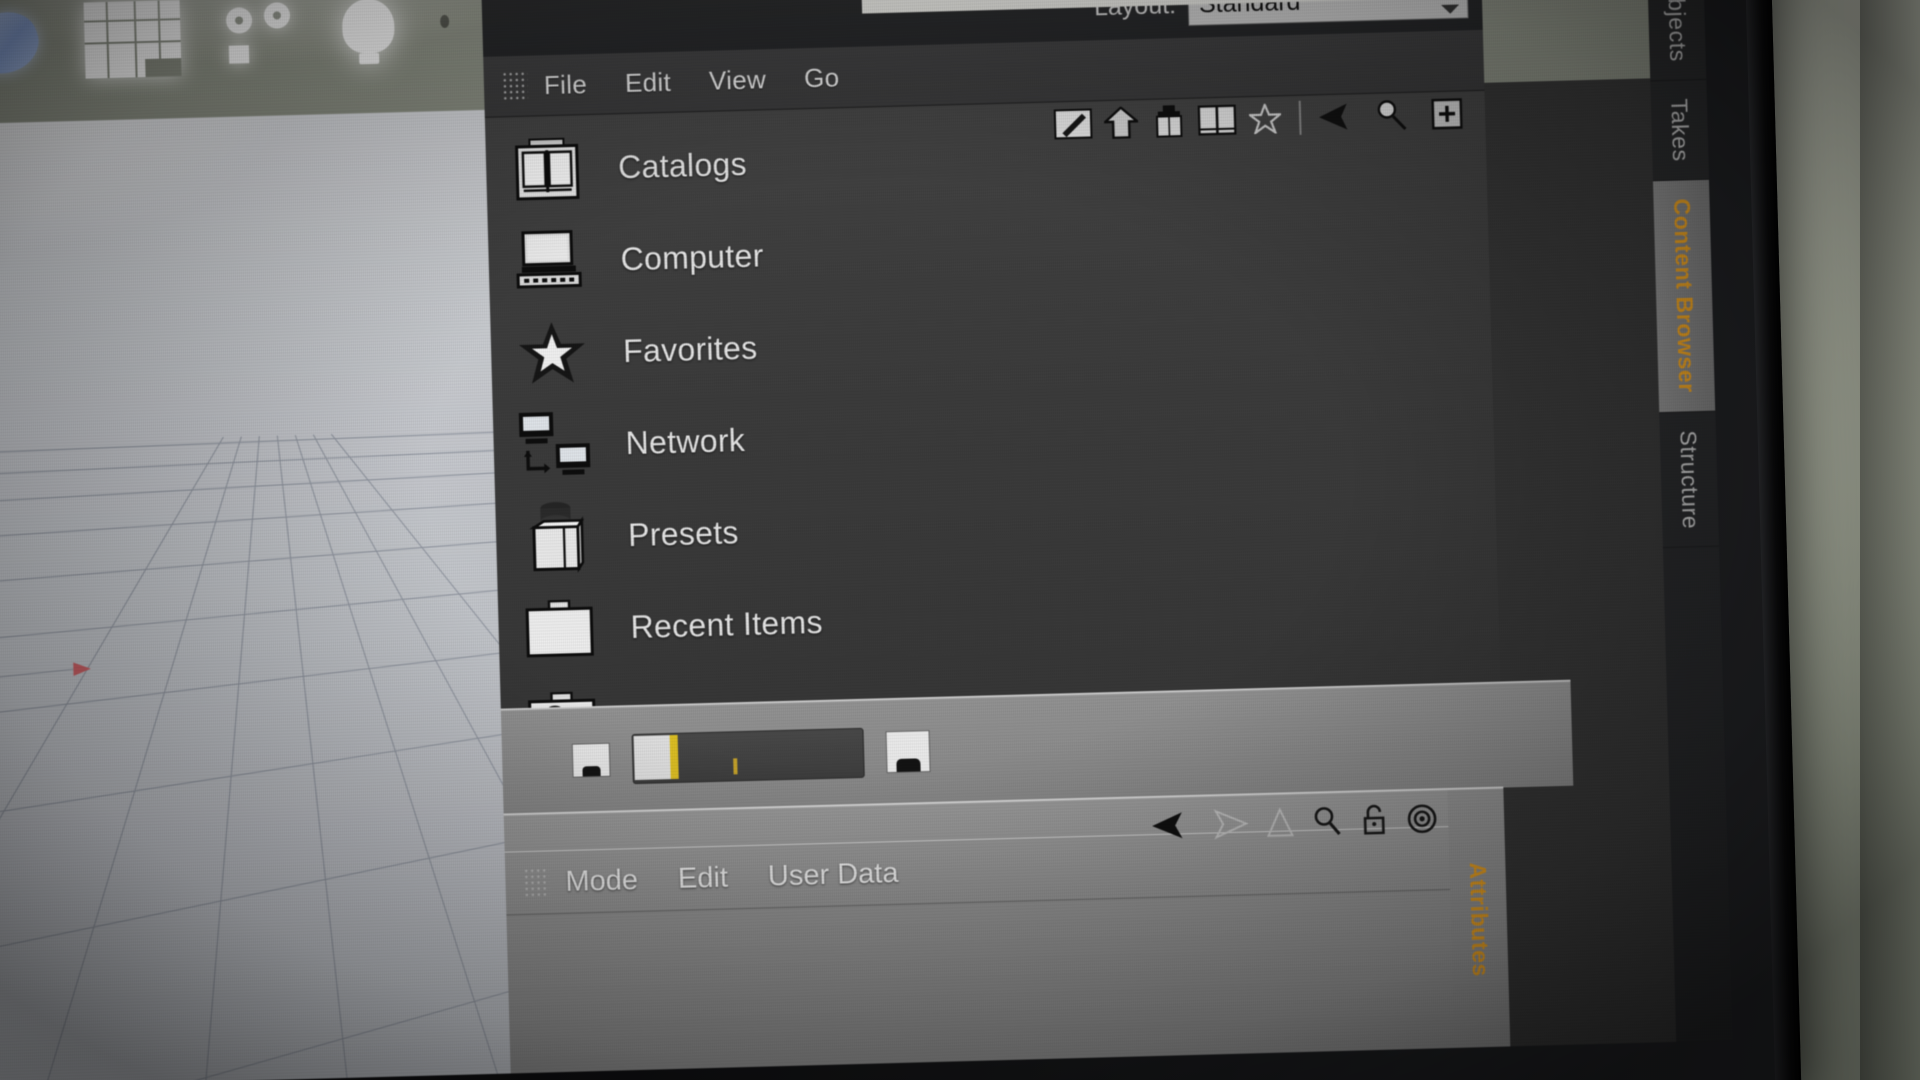 The height and width of the screenshot is (1080, 1920). What do you see at coordinates (1679, 131) in the screenshot?
I see `vtab-takes: Takes` at bounding box center [1679, 131].